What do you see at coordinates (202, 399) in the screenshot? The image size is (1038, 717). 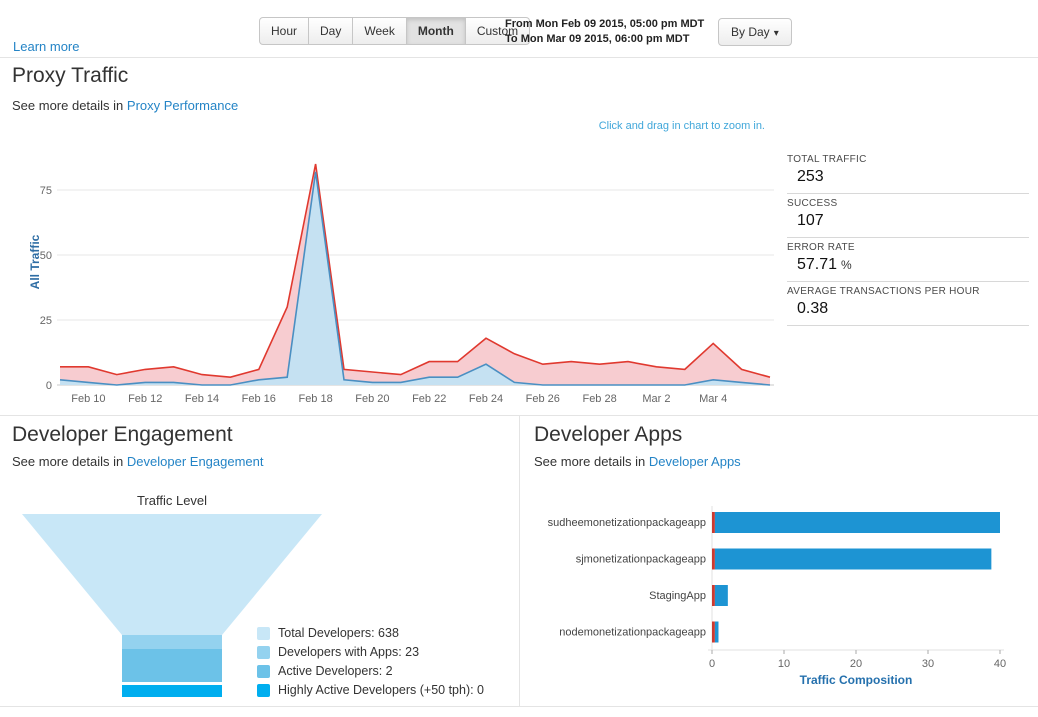 I see `svg-text: Feb 14` at bounding box center [202, 399].